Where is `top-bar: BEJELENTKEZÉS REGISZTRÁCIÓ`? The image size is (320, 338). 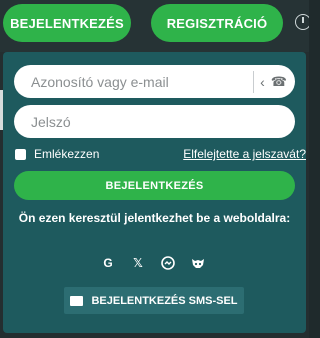
top-bar: BEJELENTKEZÉS REGISZTRÁCIÓ is located at coordinates (154, 26).